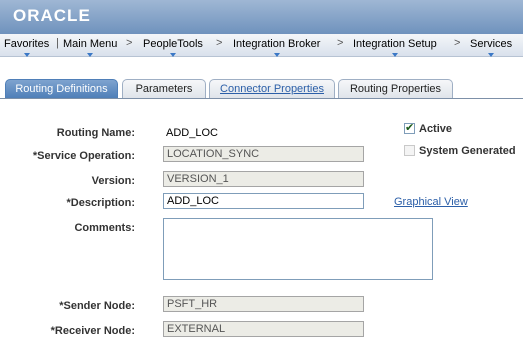 The height and width of the screenshot is (352, 523). I want to click on nav-label: Integration Setup, so click(395, 44).